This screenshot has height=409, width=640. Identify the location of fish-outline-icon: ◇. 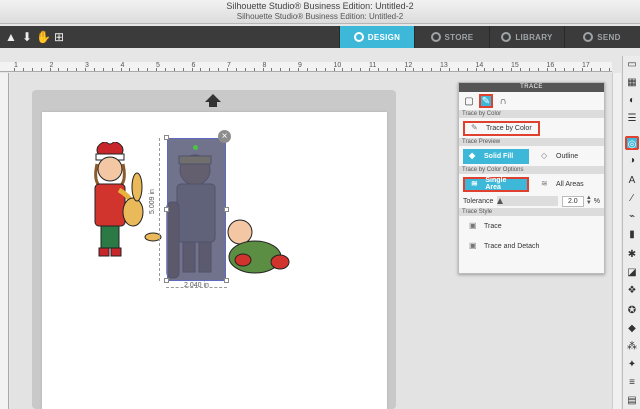
(544, 155).